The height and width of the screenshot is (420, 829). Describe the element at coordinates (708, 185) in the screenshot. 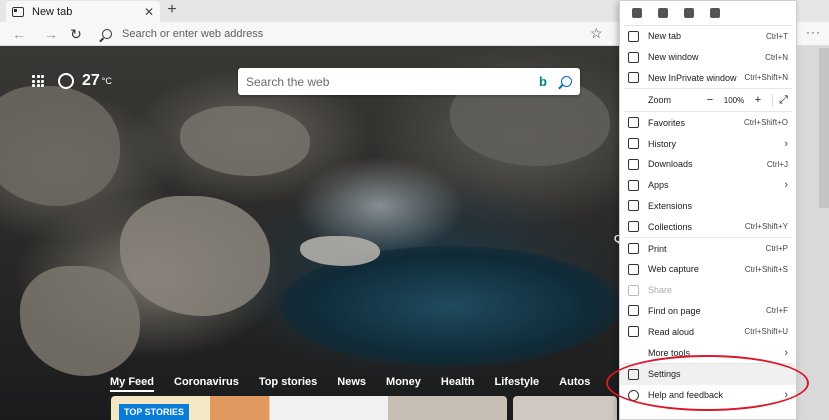

I see `menu-item-apps: Apps ›` at that location.